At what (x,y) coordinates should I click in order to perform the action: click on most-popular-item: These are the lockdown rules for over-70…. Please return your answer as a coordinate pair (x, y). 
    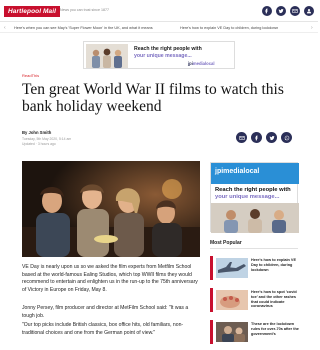
    Looking at the image, I should click on (255, 335).